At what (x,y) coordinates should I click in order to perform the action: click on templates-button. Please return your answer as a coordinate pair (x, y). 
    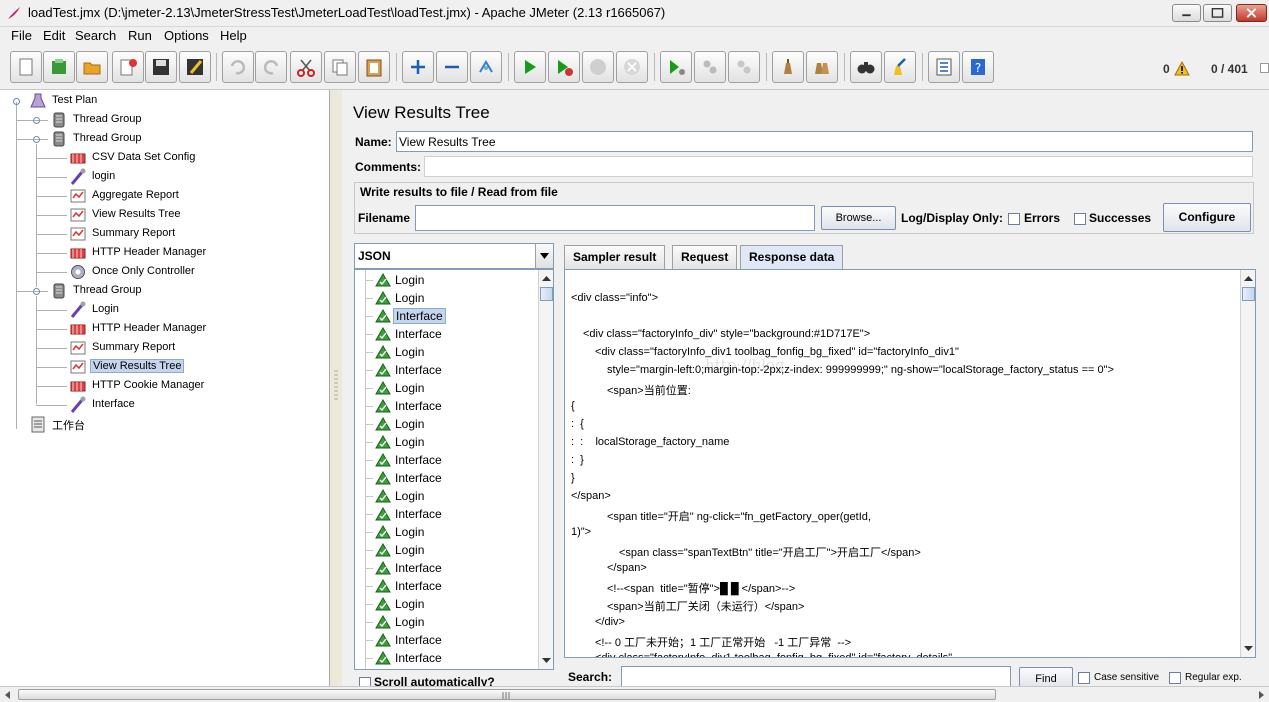
    Looking at the image, I should click on (59, 67).